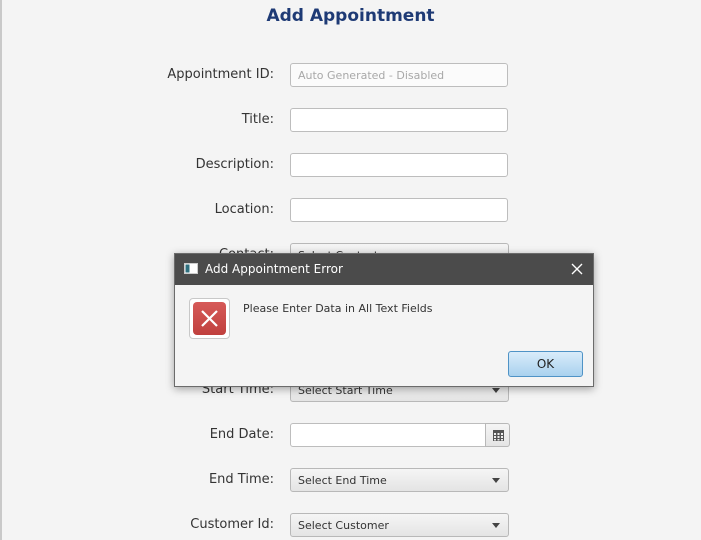 The height and width of the screenshot is (540, 701). I want to click on error-icon-frame, so click(209, 318).